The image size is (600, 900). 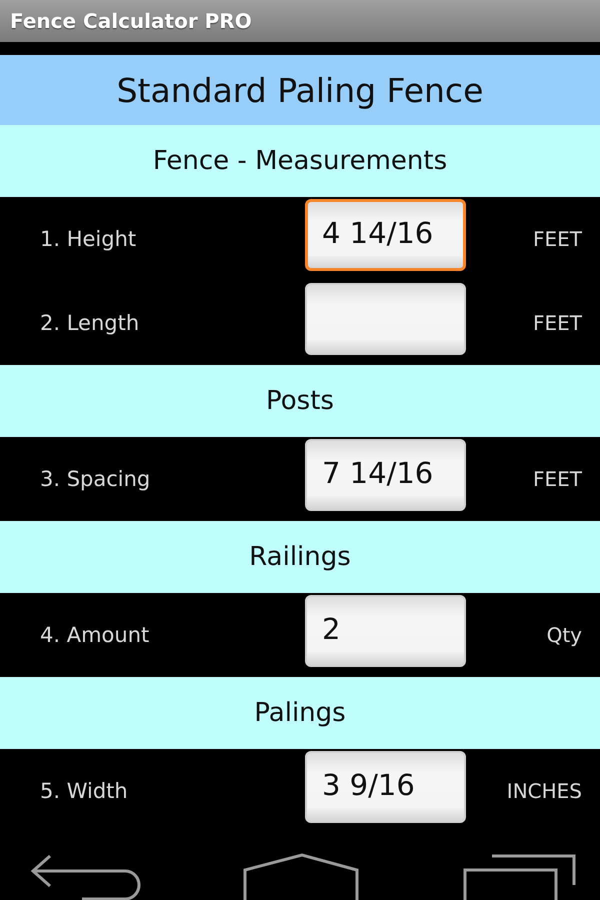 I want to click on value-input: 3 9/16, so click(x=385, y=787).